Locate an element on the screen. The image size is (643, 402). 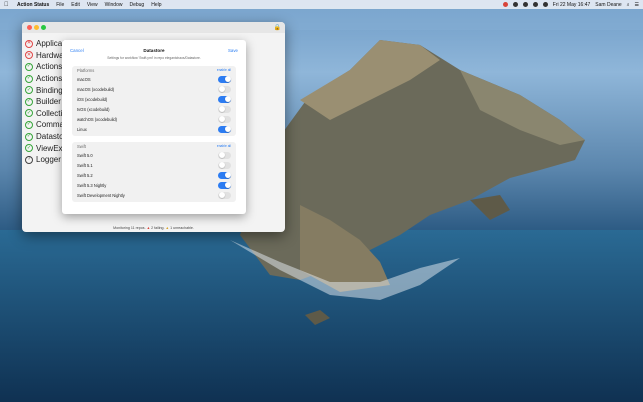
swift-option-label: Swift Development Nightly is located at coordinates (101, 195).